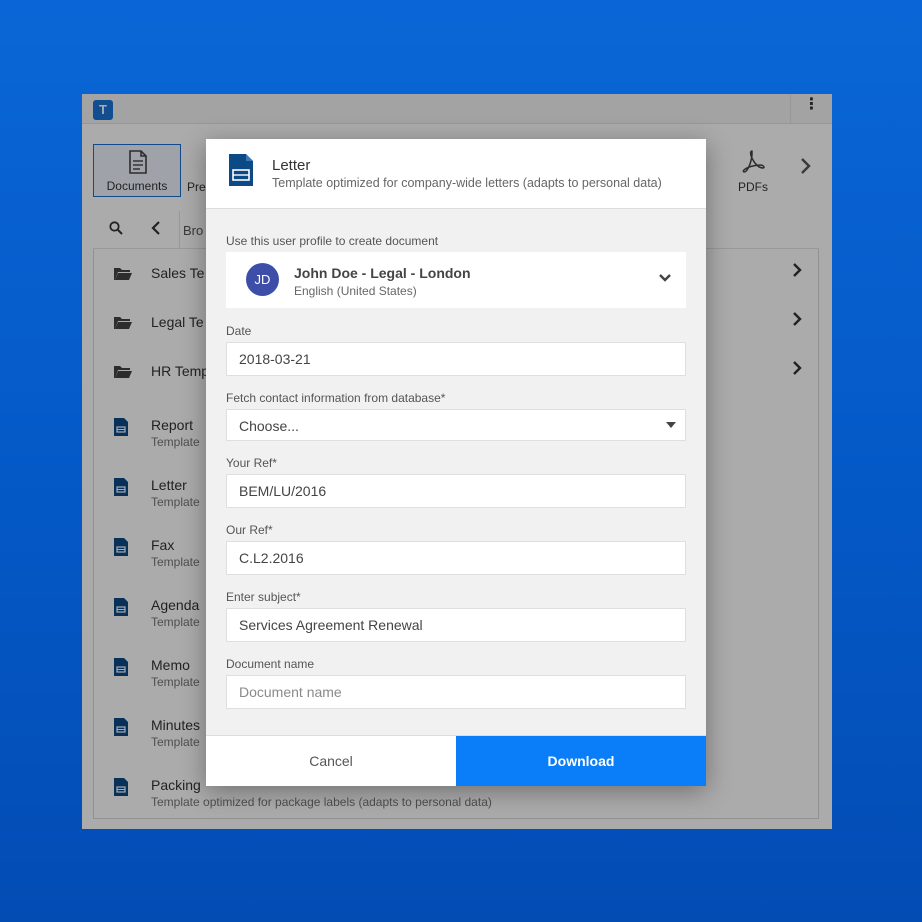 Image resolution: width=922 pixels, height=922 pixels. Describe the element at coordinates (581, 761) in the screenshot. I see `download-button: Download` at that location.